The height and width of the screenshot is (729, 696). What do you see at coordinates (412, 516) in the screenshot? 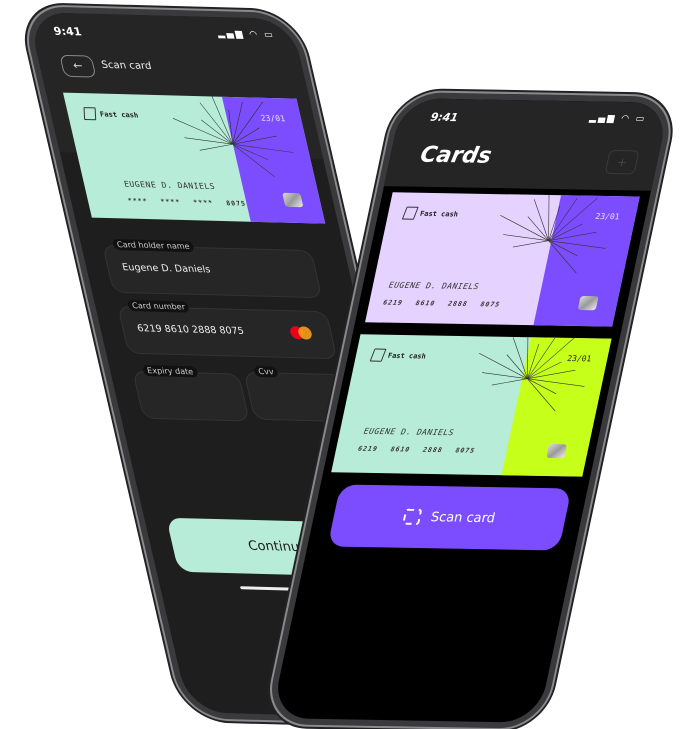
I see `scan-icon` at bounding box center [412, 516].